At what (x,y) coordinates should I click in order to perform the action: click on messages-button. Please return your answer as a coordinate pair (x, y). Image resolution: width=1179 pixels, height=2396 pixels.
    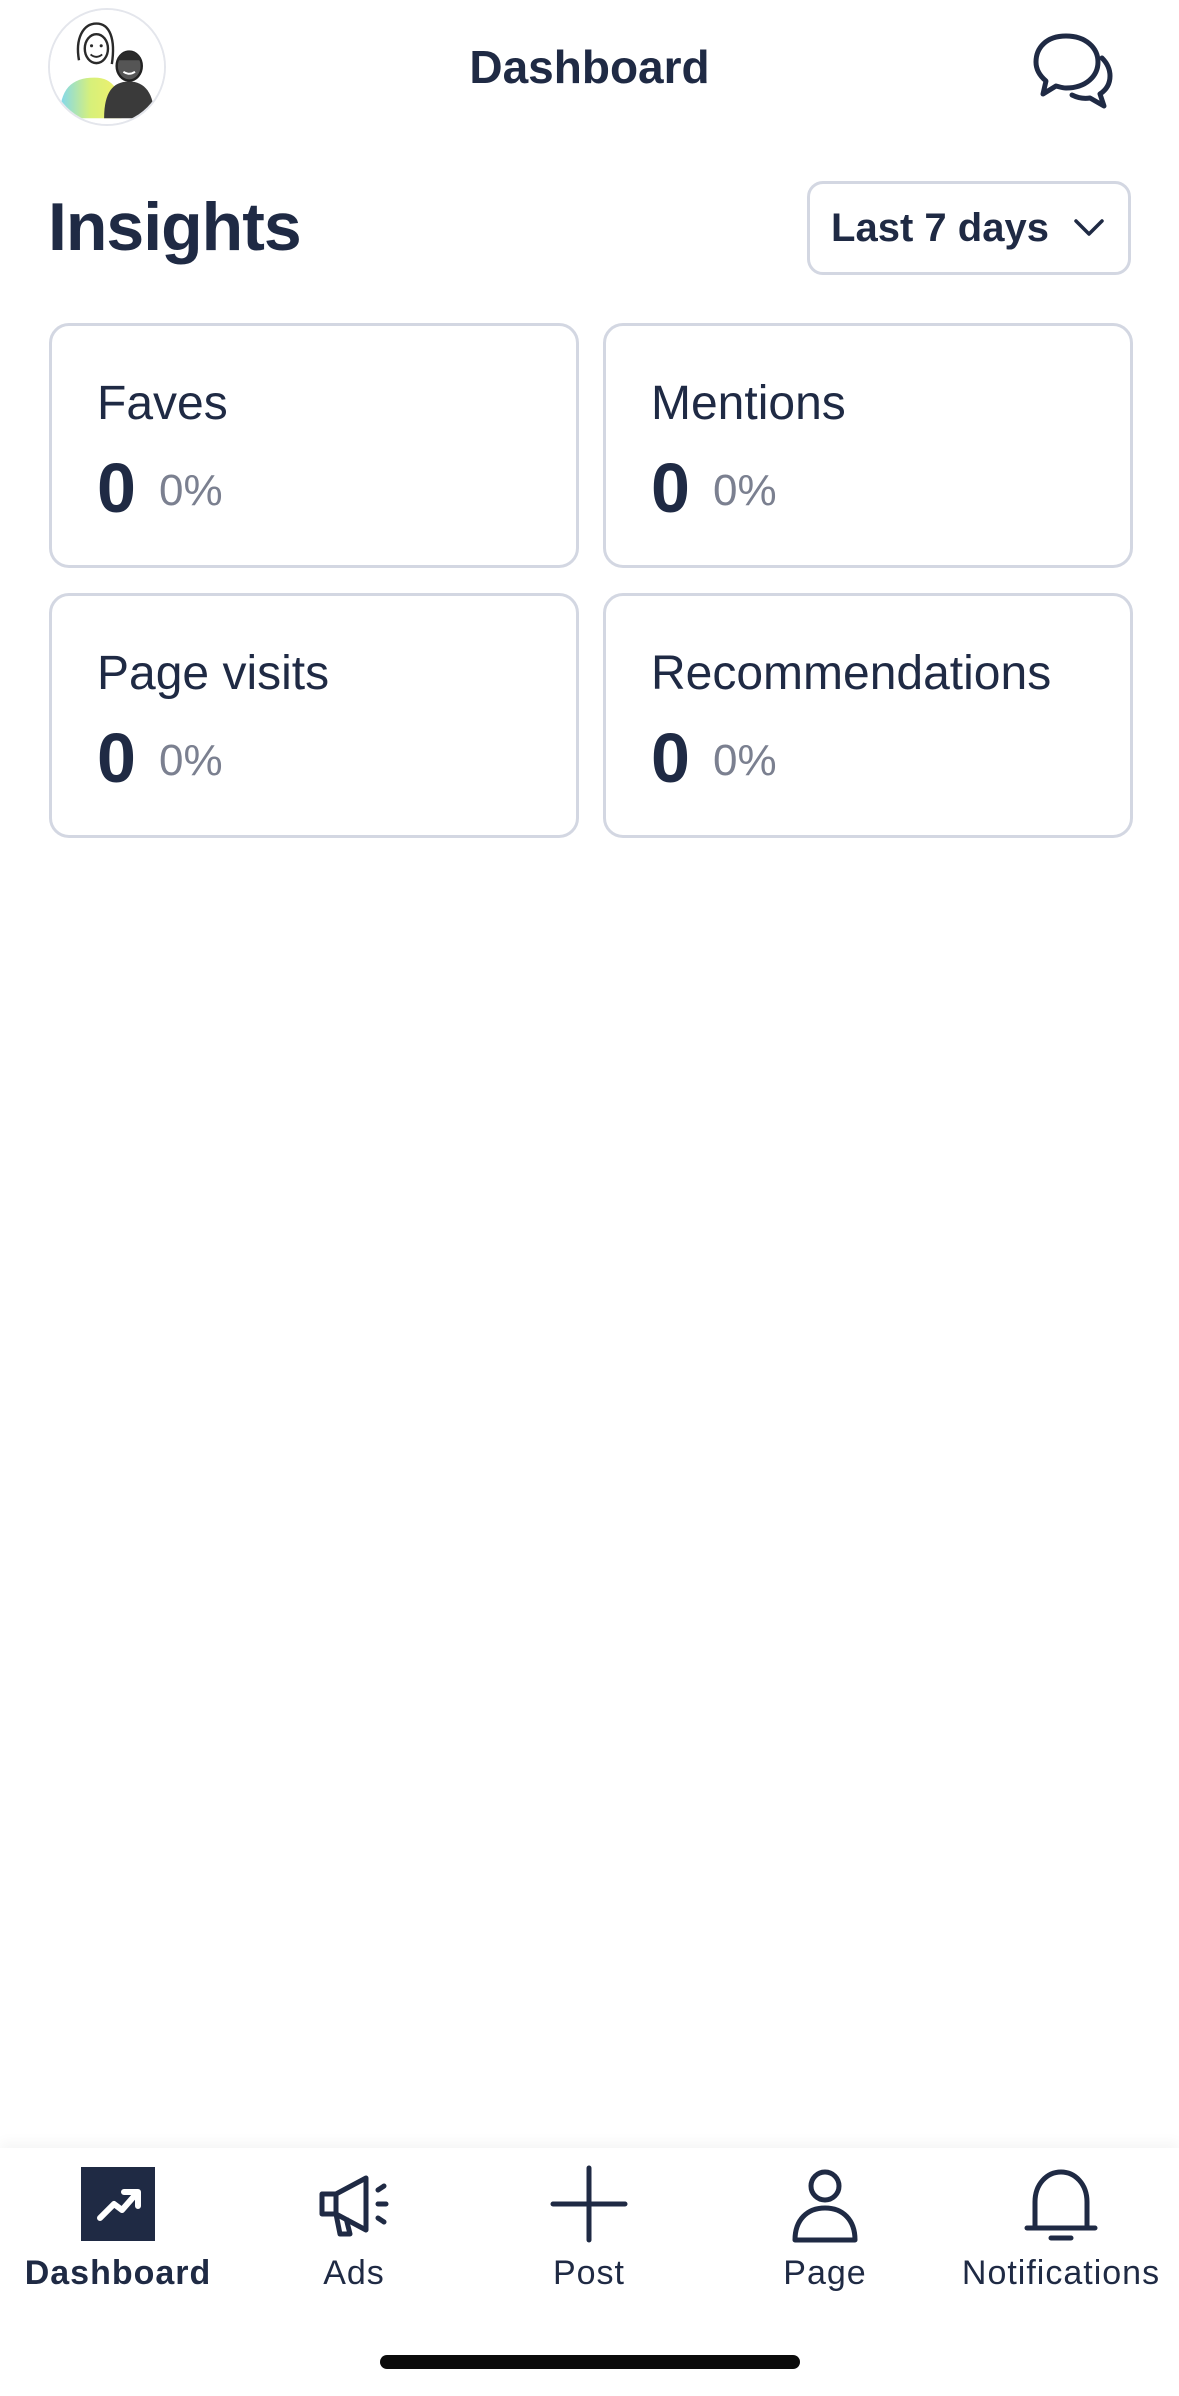
    Looking at the image, I should click on (1071, 69).